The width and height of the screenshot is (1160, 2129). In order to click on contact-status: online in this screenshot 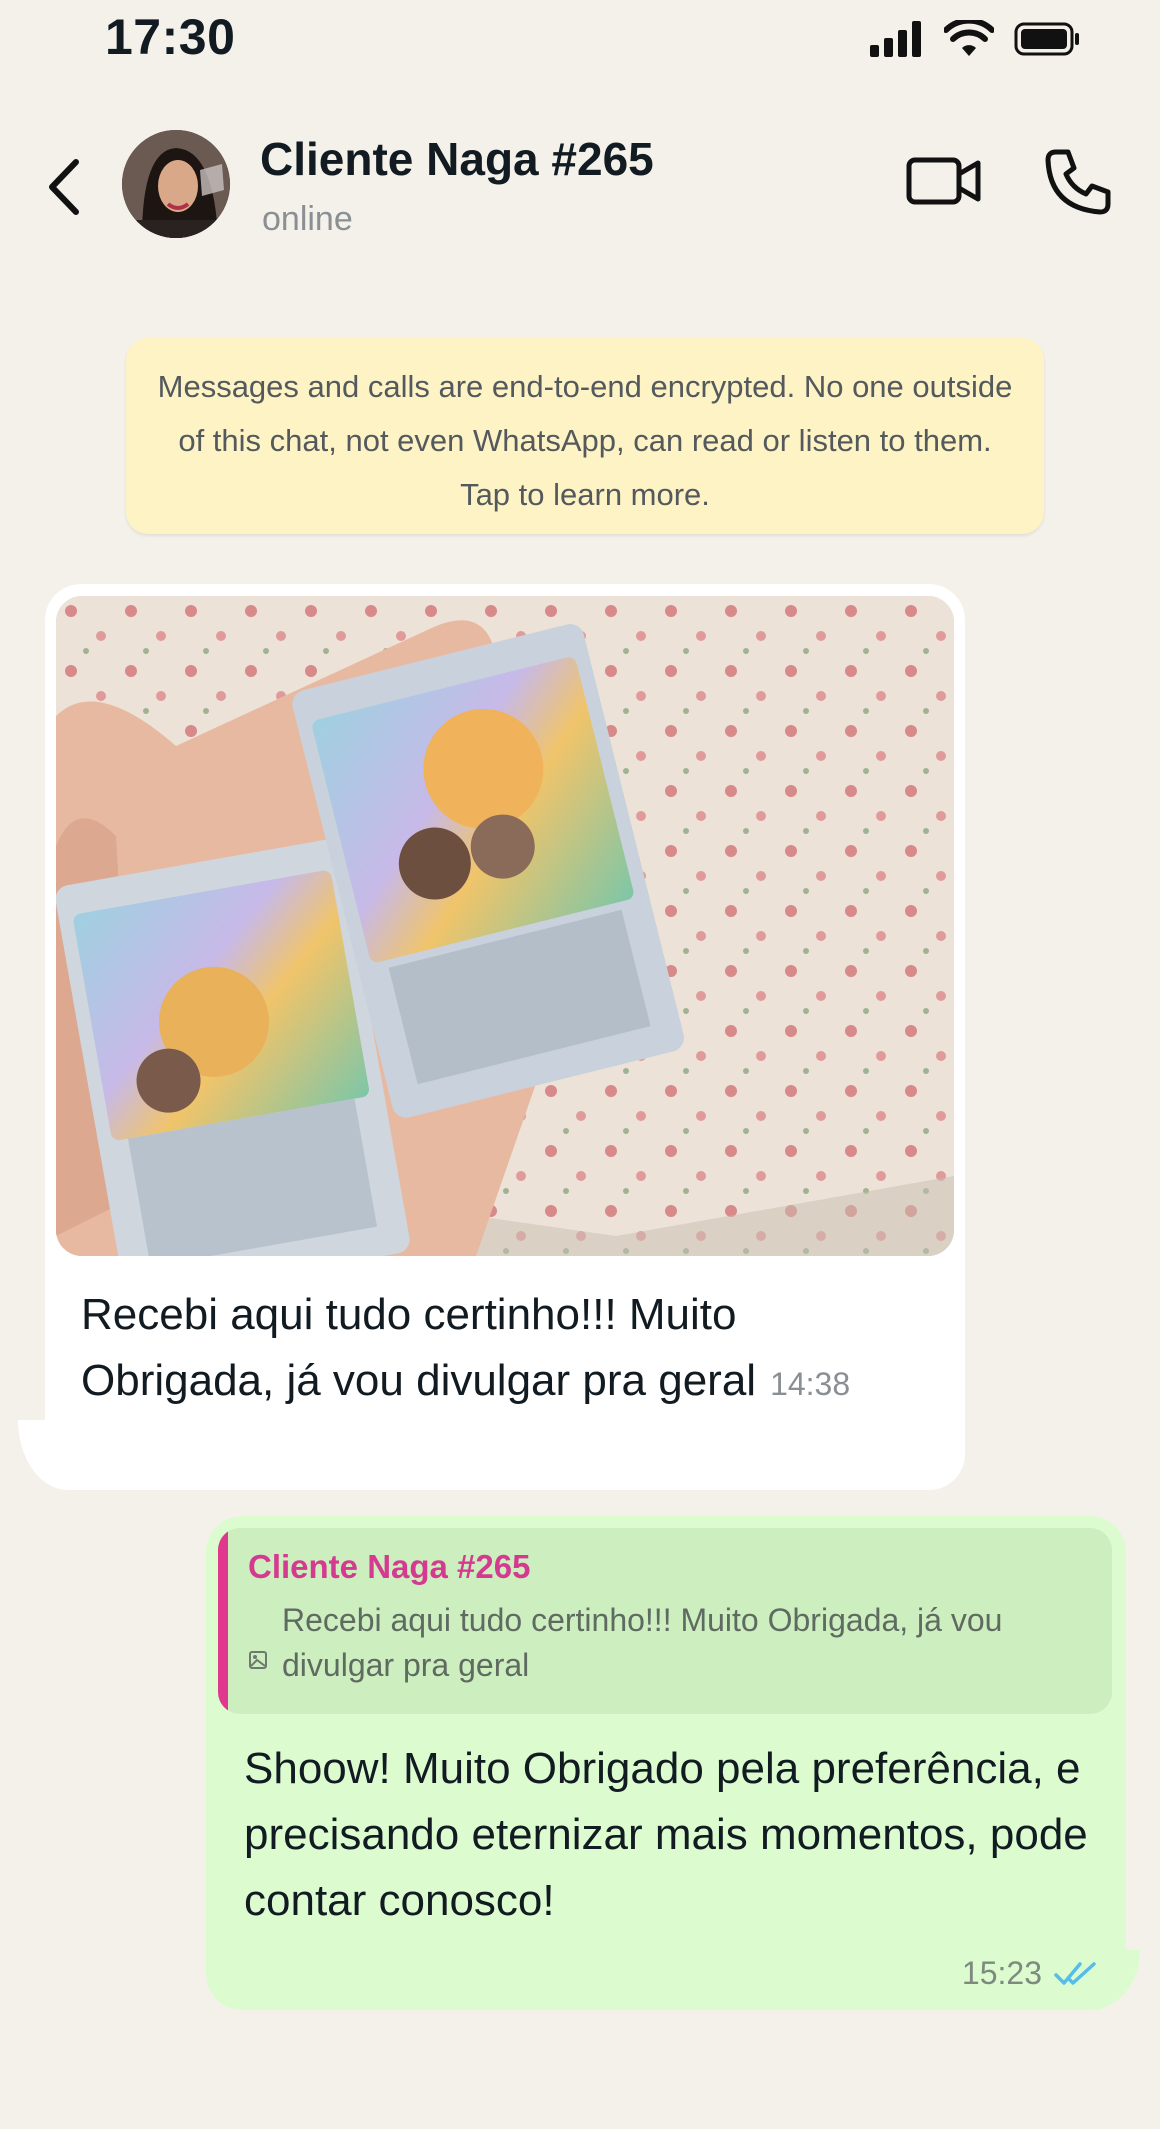, I will do `click(307, 219)`.